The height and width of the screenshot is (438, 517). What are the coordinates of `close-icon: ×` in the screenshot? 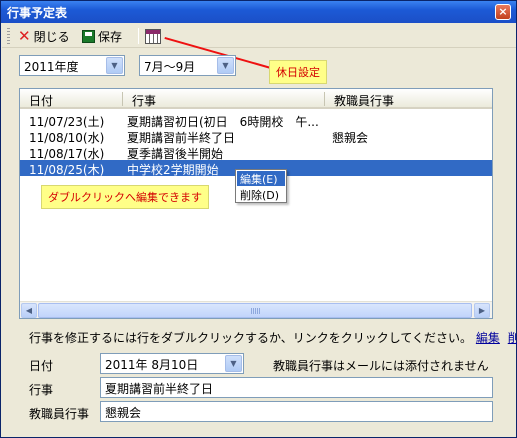 It's located at (503, 11).